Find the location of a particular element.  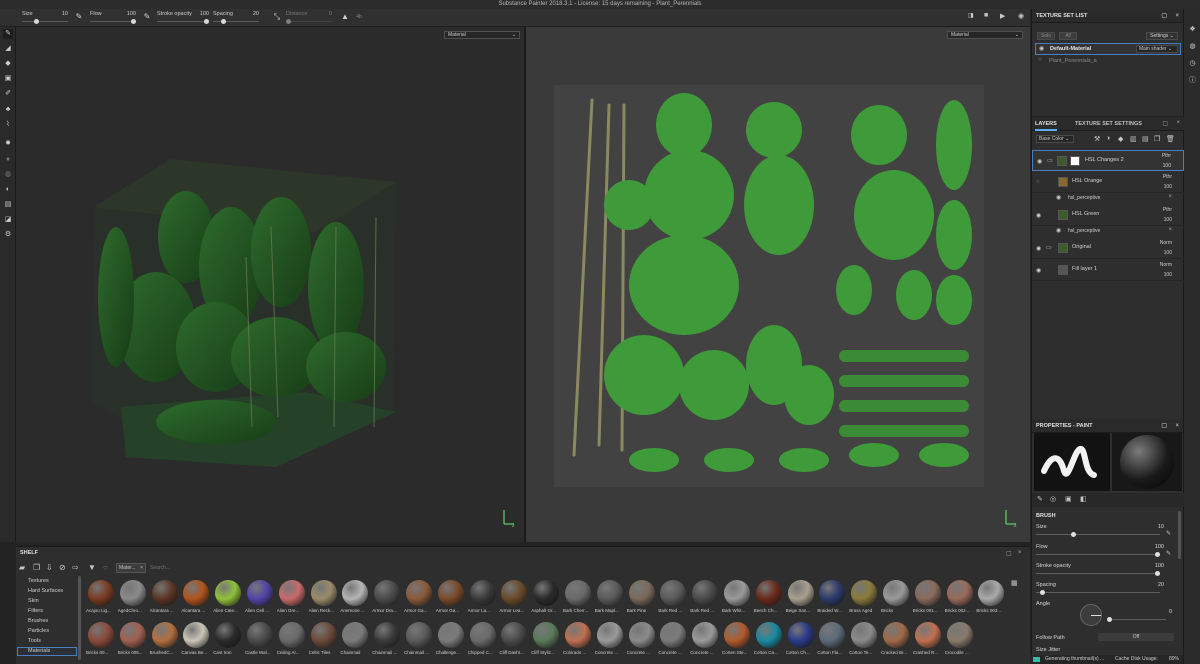

toolbar-spacing-value: 20 is located at coordinates (256, 14).